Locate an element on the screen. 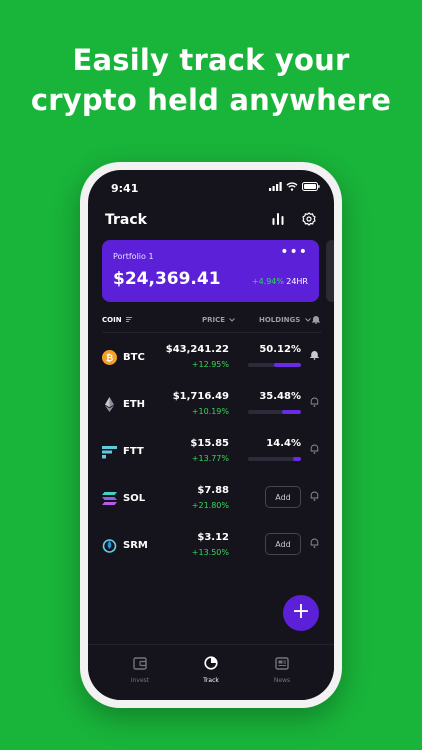 This screenshot has width=422, height=750. coin-change: +12.95% is located at coordinates (210, 364).